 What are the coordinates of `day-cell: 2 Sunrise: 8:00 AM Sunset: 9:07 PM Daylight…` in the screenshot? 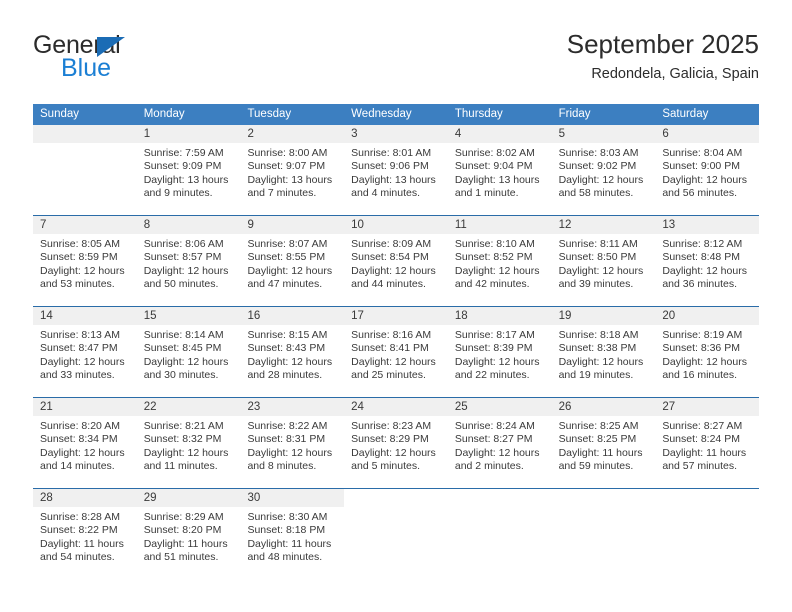 It's located at (292, 170).